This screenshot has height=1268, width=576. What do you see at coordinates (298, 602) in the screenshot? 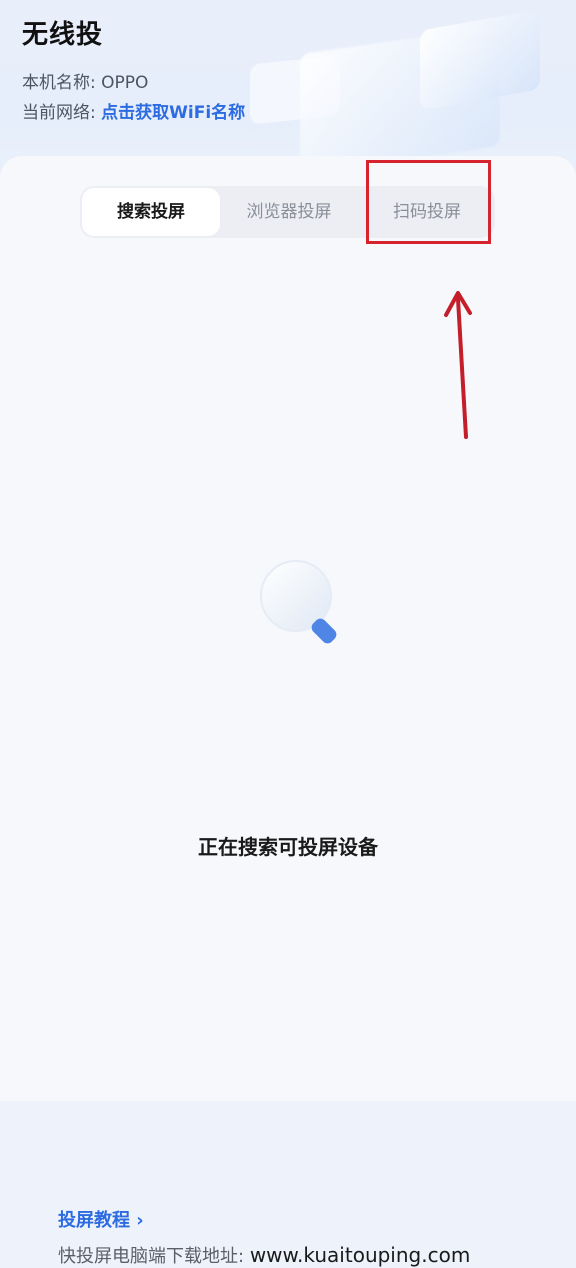
I see `search-icon` at bounding box center [298, 602].